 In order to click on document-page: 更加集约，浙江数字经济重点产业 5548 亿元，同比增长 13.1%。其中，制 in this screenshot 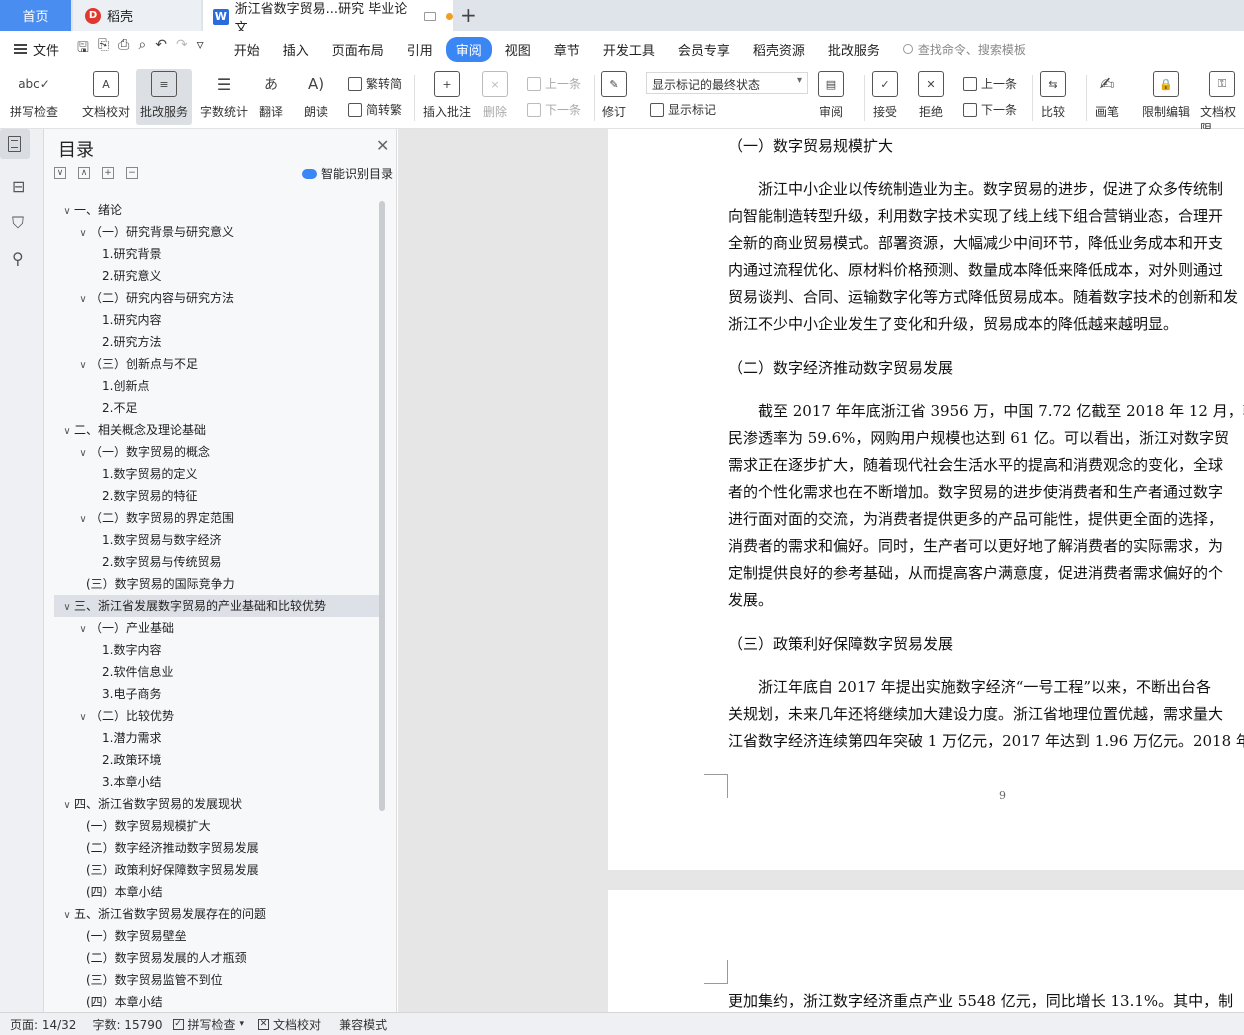, I will do `click(926, 951)`.